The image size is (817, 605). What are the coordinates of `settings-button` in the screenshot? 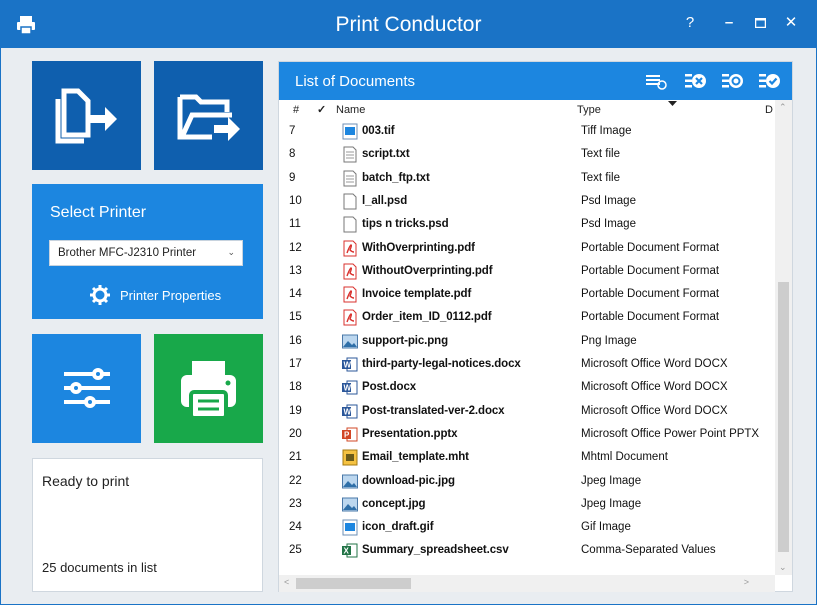 It's located at (86, 388).